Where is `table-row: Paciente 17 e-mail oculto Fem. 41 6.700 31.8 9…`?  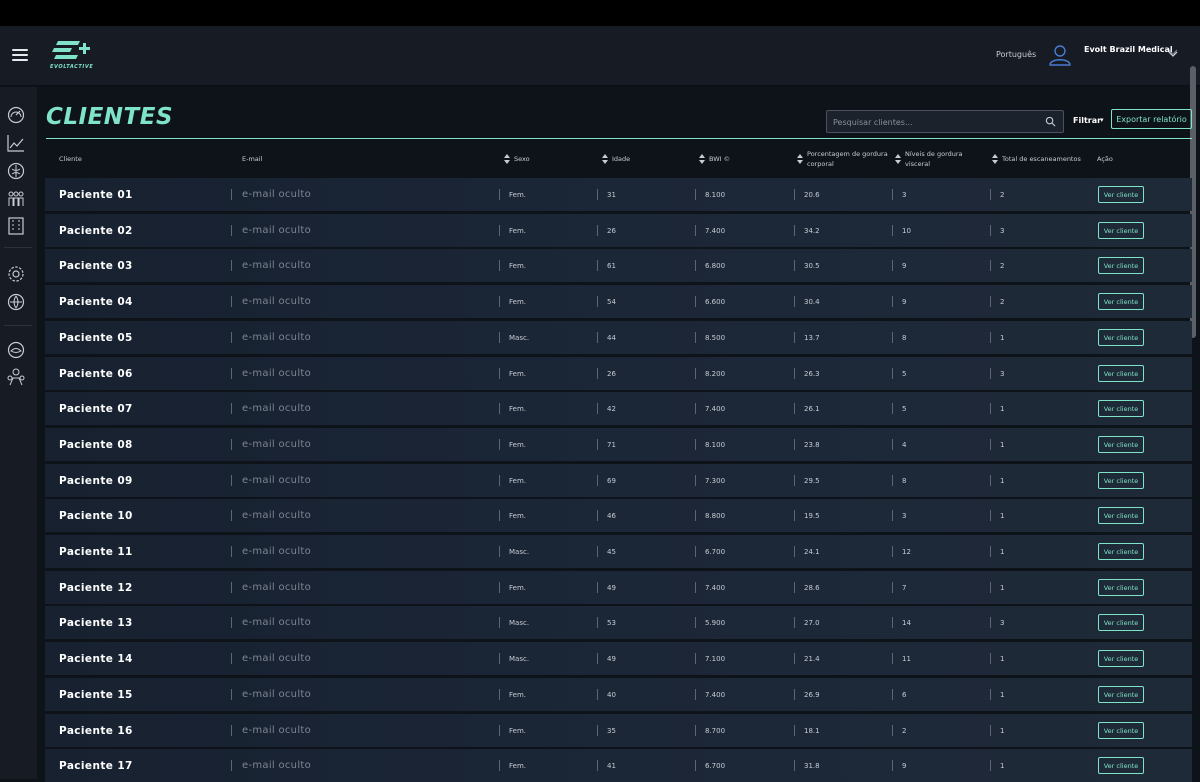
table-row: Paciente 17 e-mail oculto Fem. 41 6.700 31.8 9… is located at coordinates (618, 765).